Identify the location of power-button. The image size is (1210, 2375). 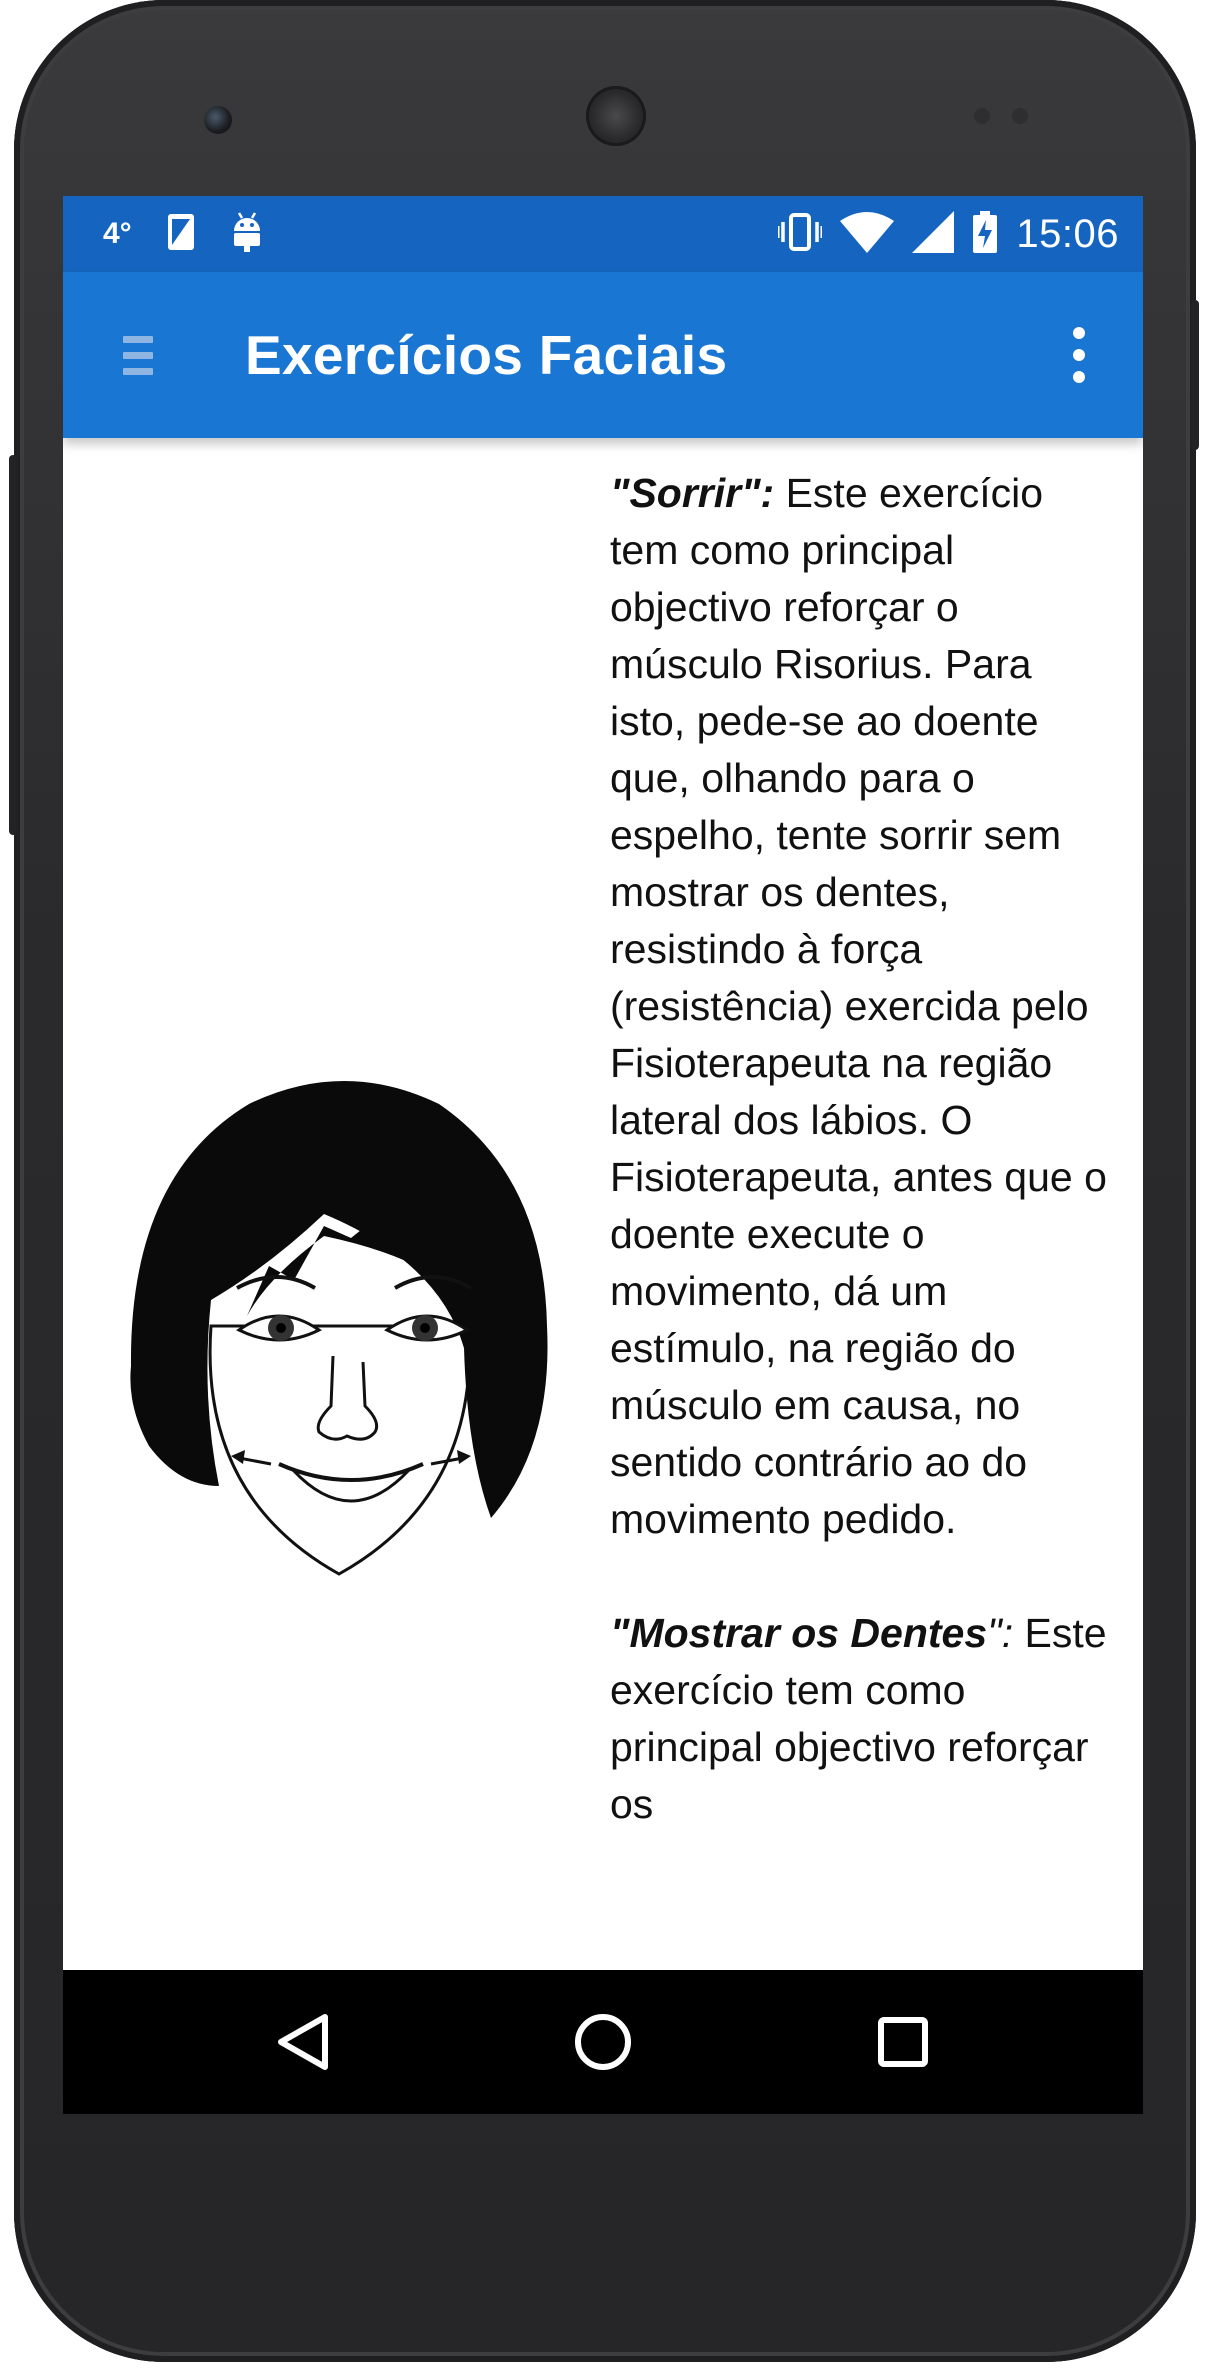
(1195, 375).